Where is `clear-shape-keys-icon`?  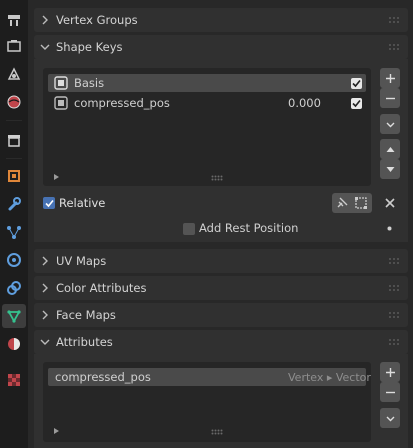
clear-shape-keys-icon is located at coordinates (390, 203).